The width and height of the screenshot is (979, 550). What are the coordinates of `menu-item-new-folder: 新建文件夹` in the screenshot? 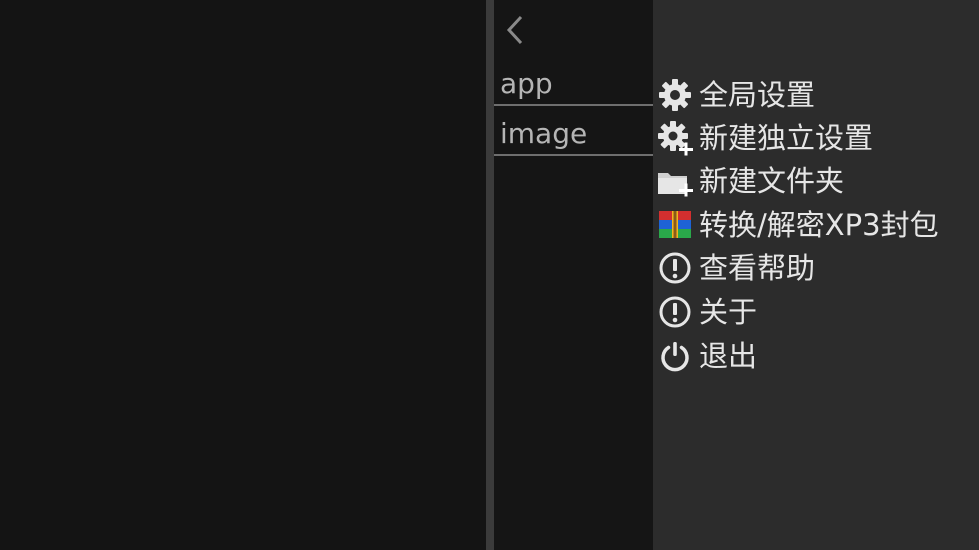 It's located at (750, 181).